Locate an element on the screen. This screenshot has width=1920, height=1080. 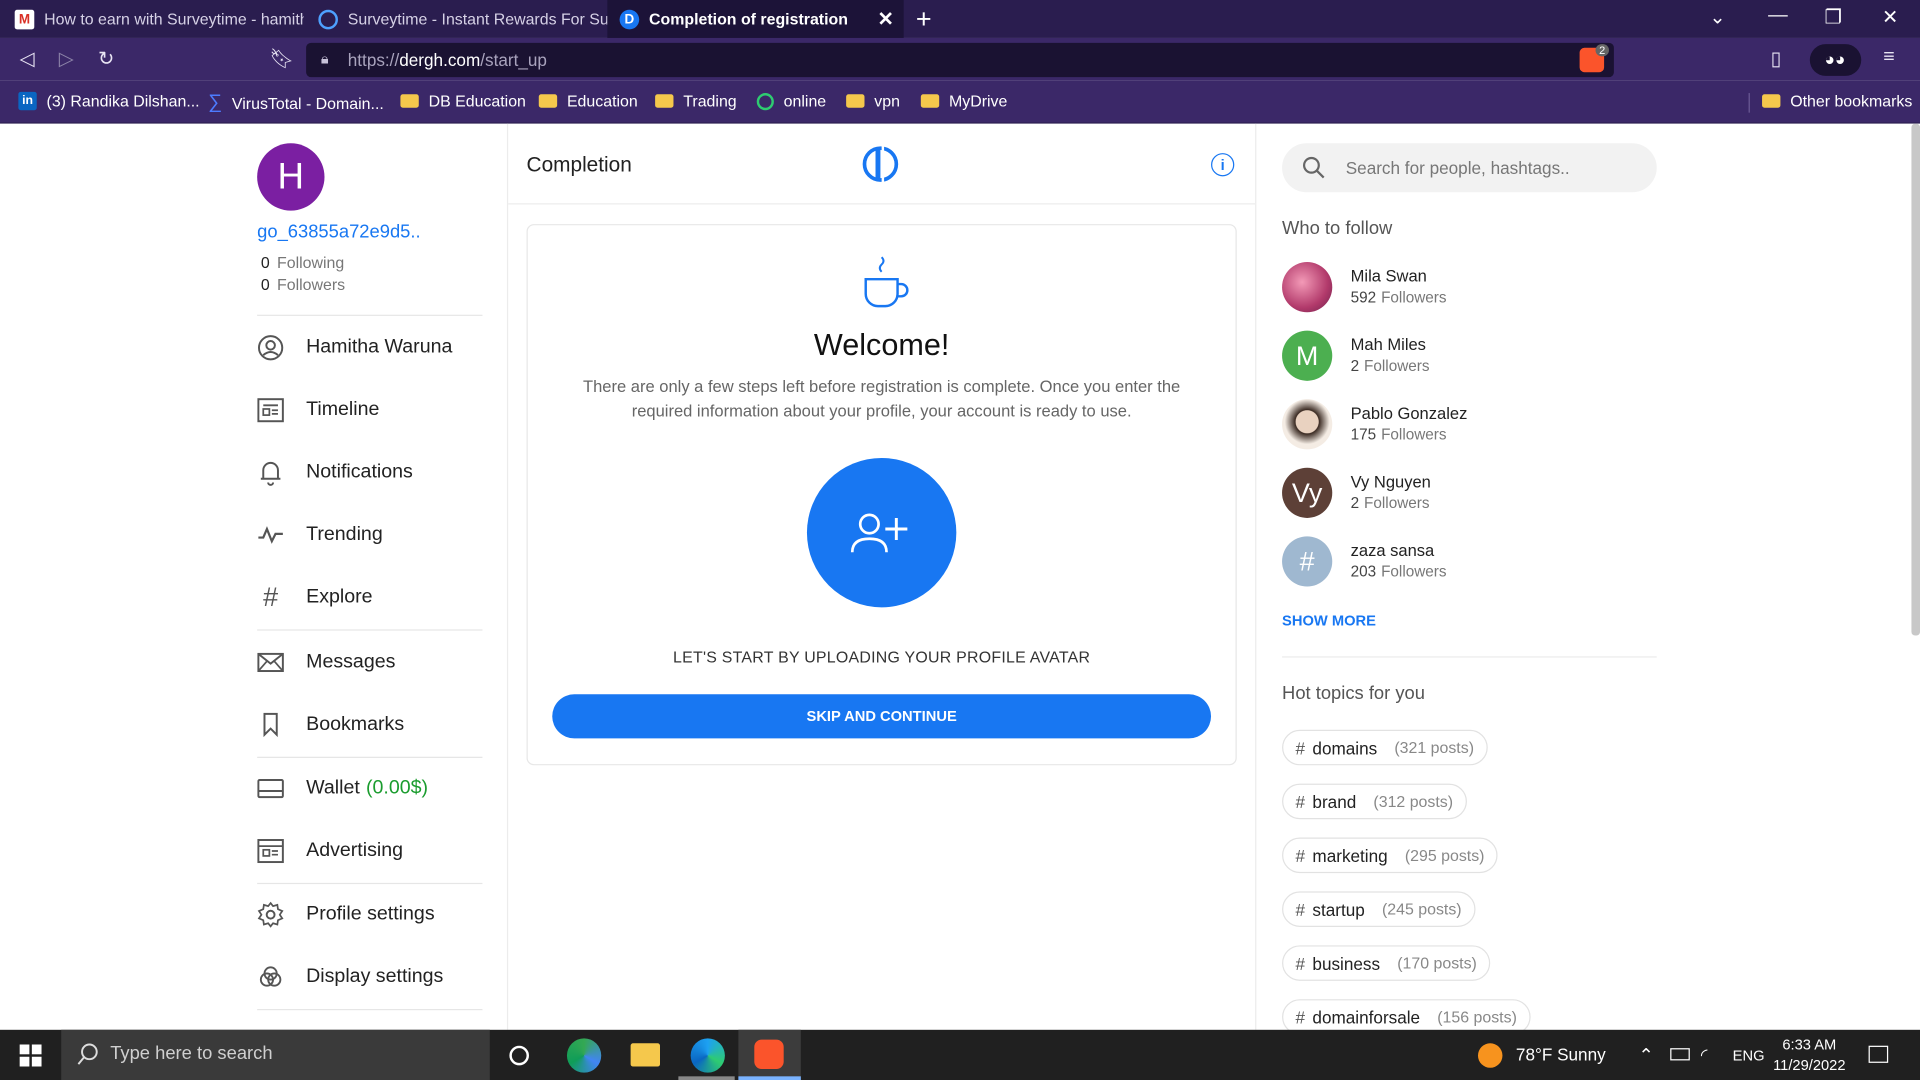
tab-completion-of-registration: D Completion of registration ✕ is located at coordinates (755, 19).